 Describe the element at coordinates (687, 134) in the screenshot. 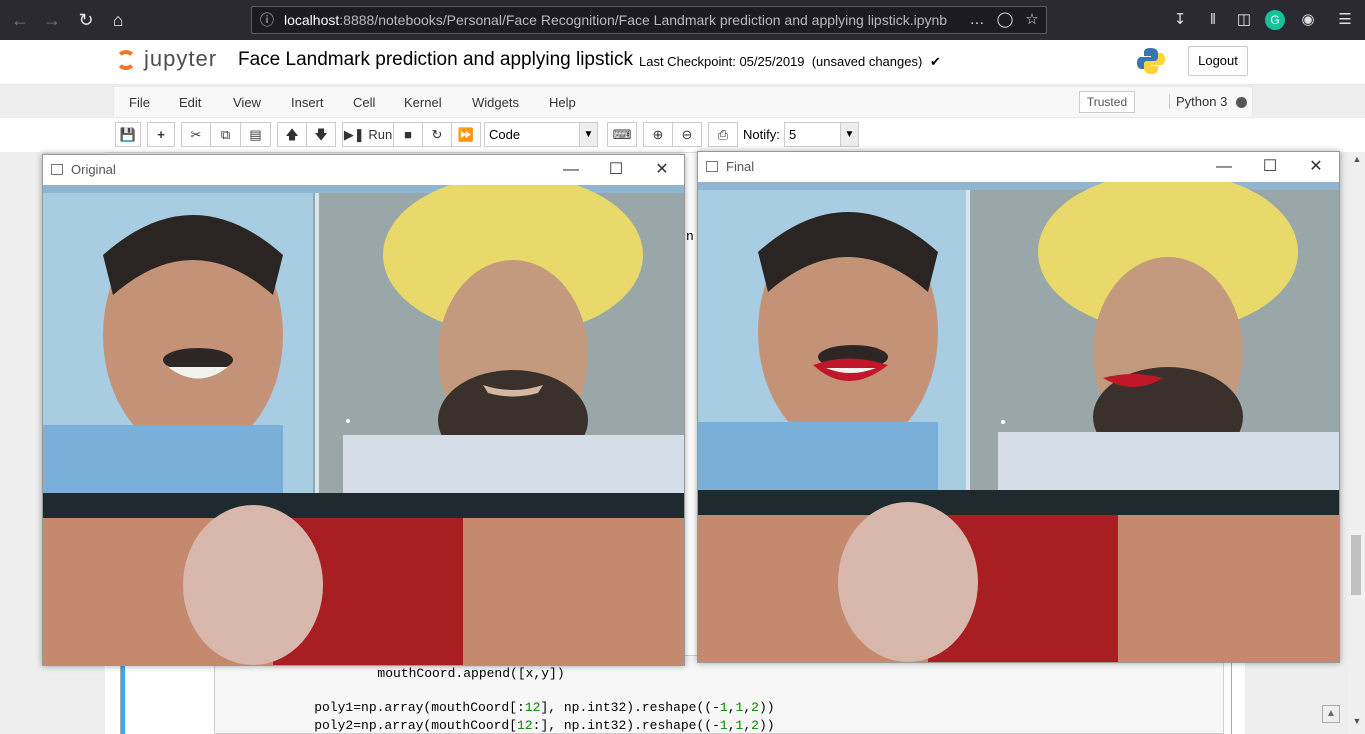

I see `zoom-out-icon: ⊖` at that location.